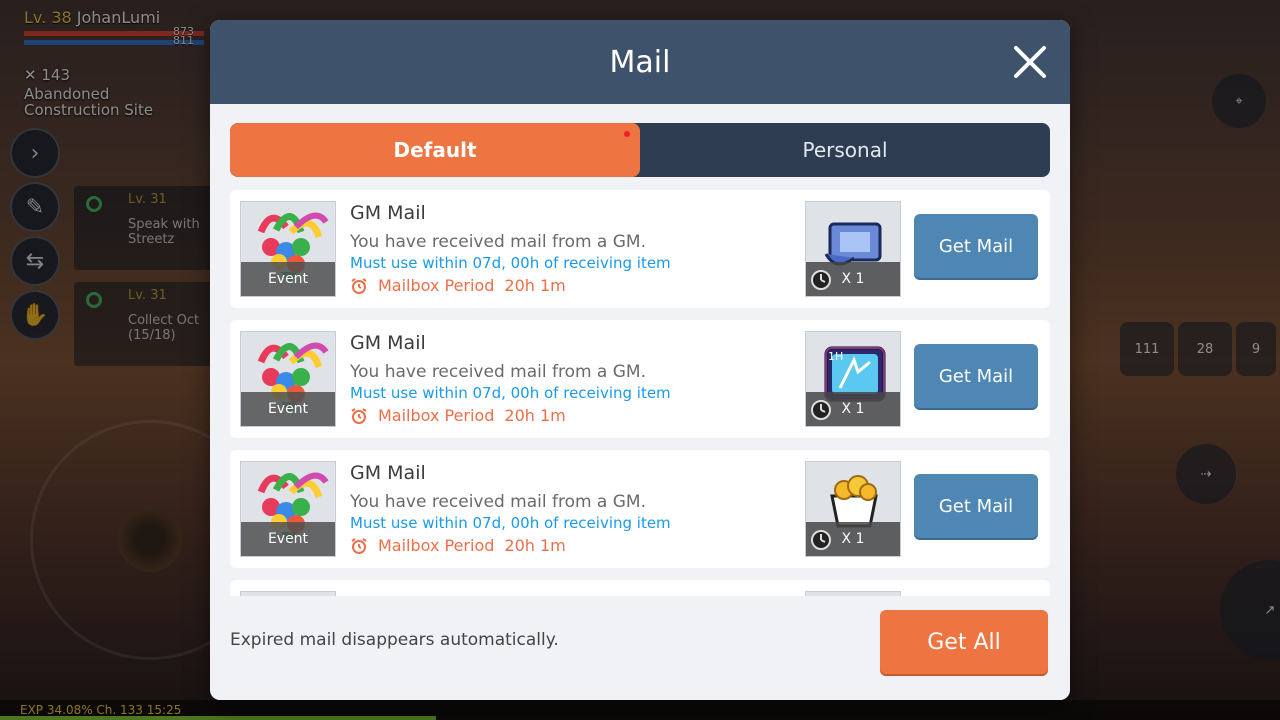 Image resolution: width=1280 pixels, height=720 pixels. I want to click on tab-personal: Personal, so click(845, 150).